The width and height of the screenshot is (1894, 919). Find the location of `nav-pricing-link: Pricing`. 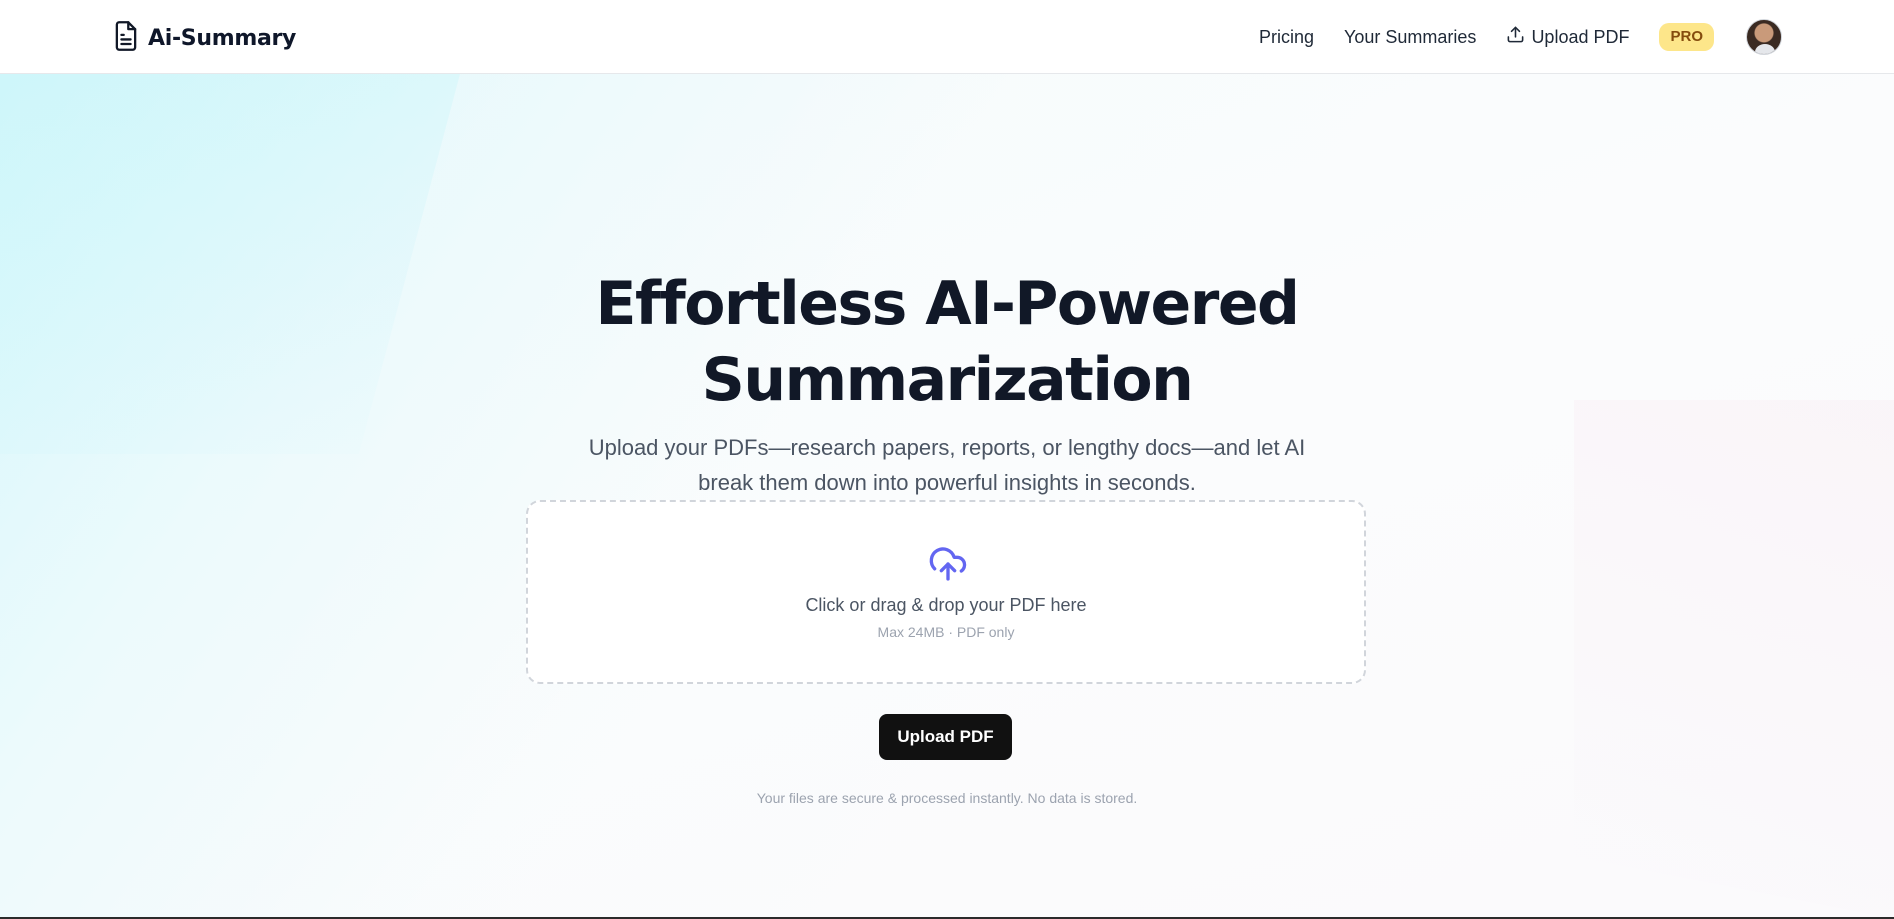

nav-pricing-link: Pricing is located at coordinates (1286, 37).